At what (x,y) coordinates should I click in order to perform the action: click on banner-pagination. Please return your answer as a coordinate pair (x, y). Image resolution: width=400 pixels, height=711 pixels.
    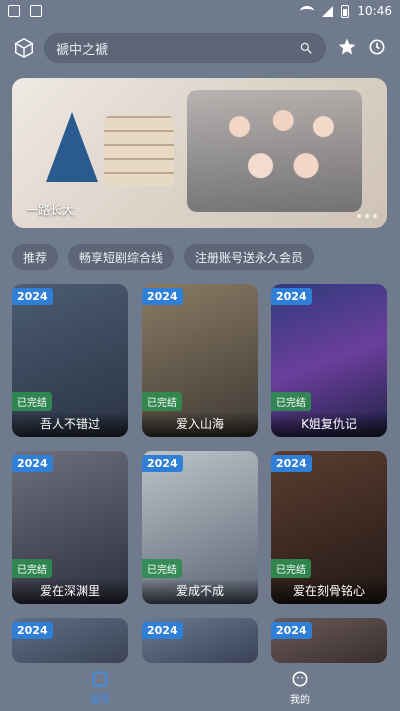
    Looking at the image, I should click on (367, 216).